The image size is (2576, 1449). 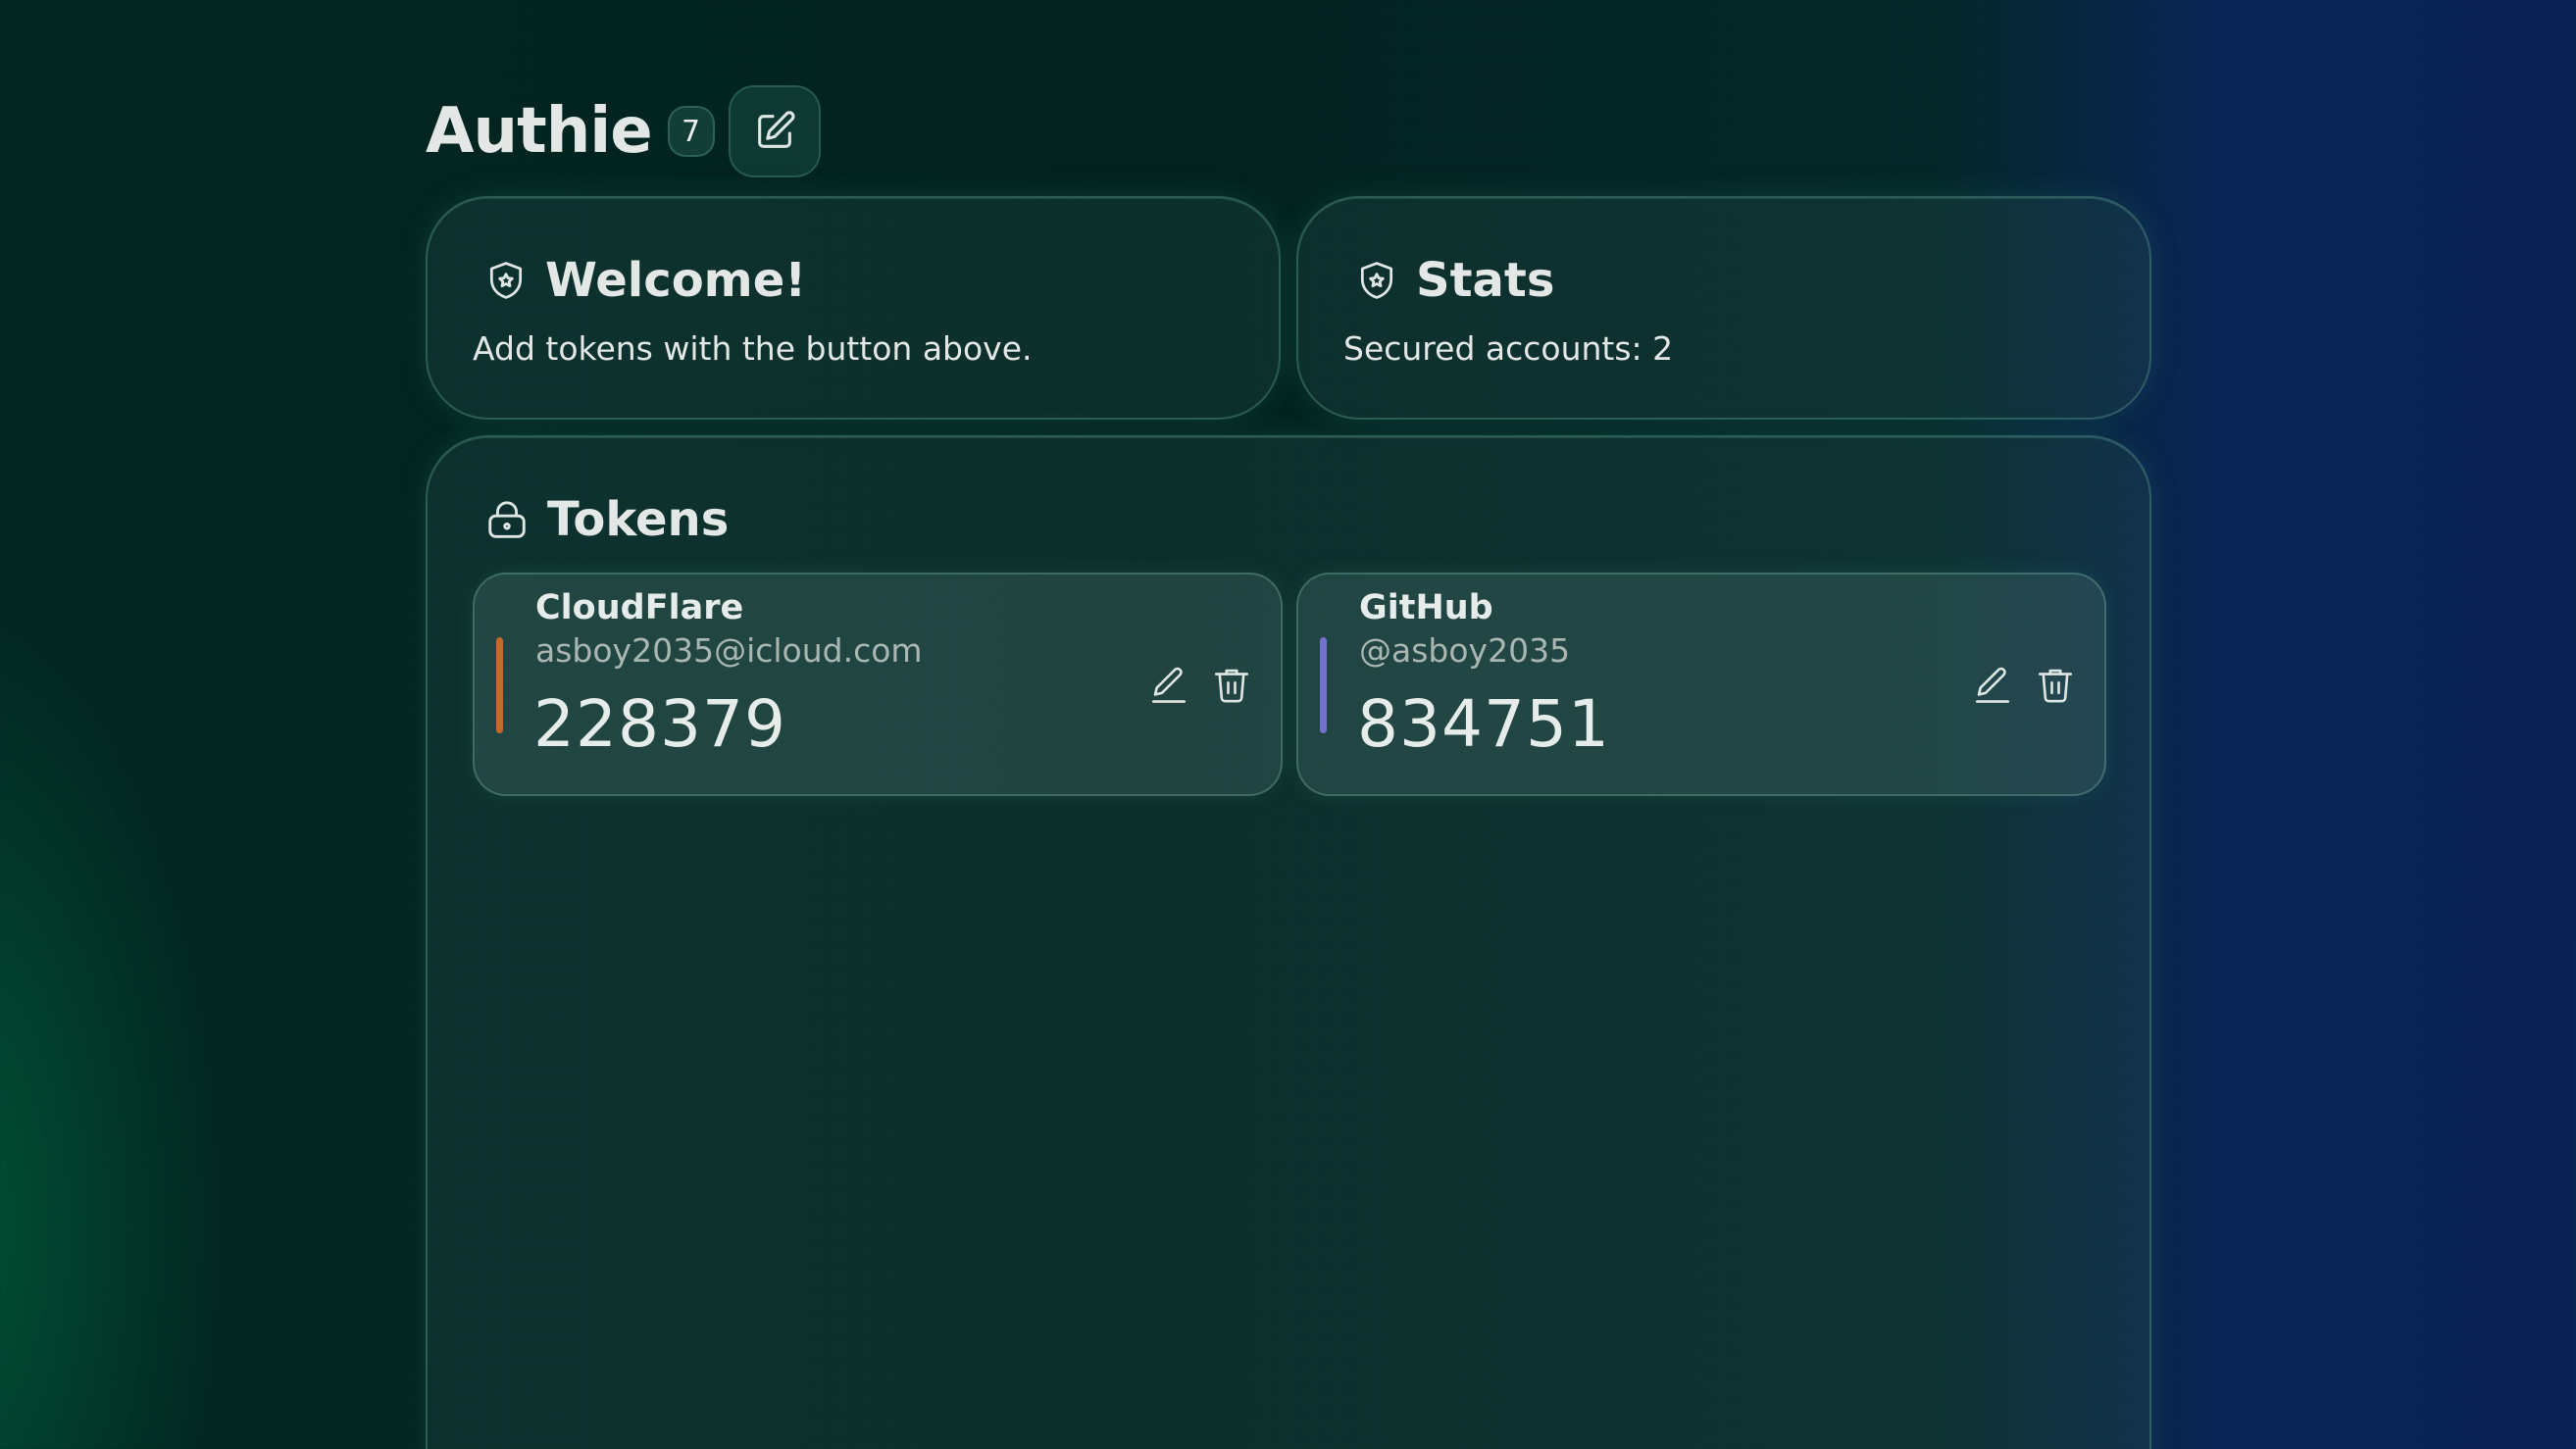 What do you see at coordinates (1701, 684) in the screenshot?
I see `token-item: GitHub @asboy2035 834751` at bounding box center [1701, 684].